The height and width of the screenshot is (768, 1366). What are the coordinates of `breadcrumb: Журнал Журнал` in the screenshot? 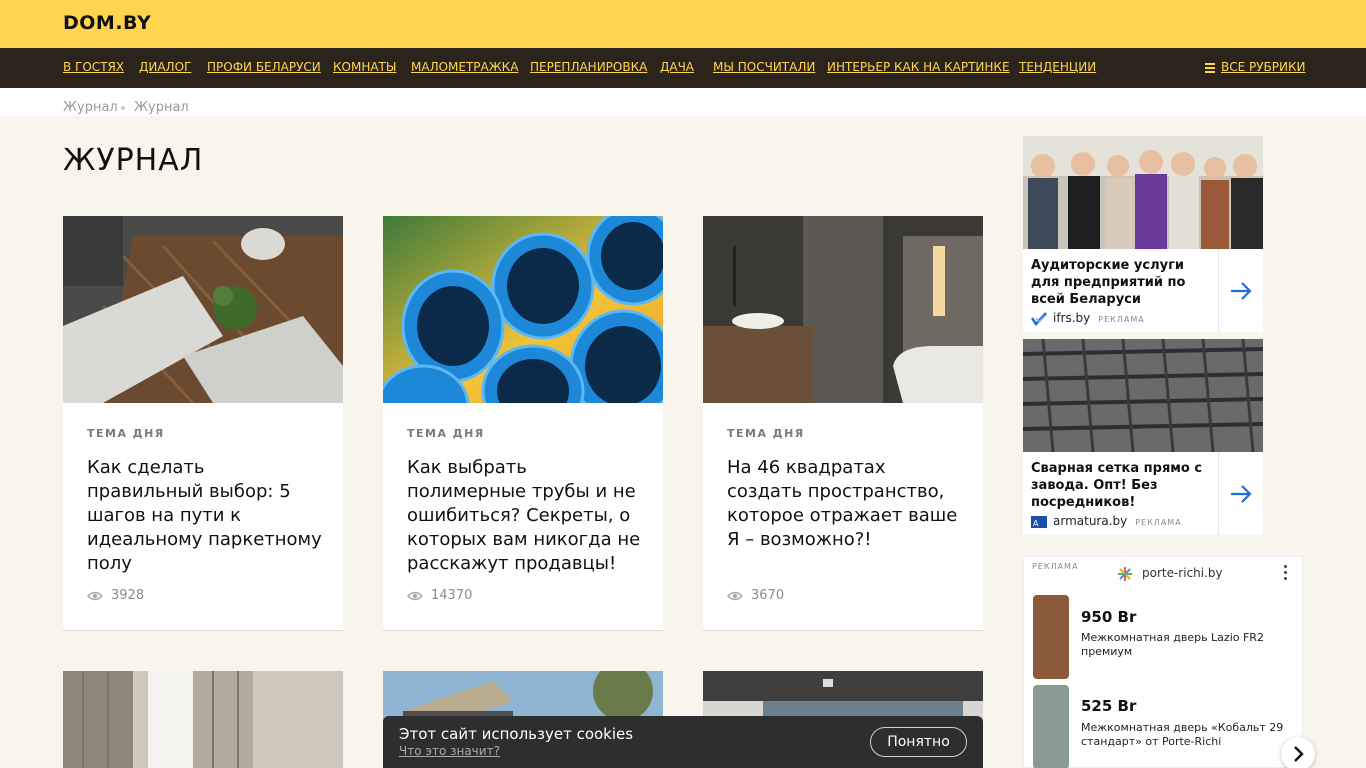 It's located at (683, 102).